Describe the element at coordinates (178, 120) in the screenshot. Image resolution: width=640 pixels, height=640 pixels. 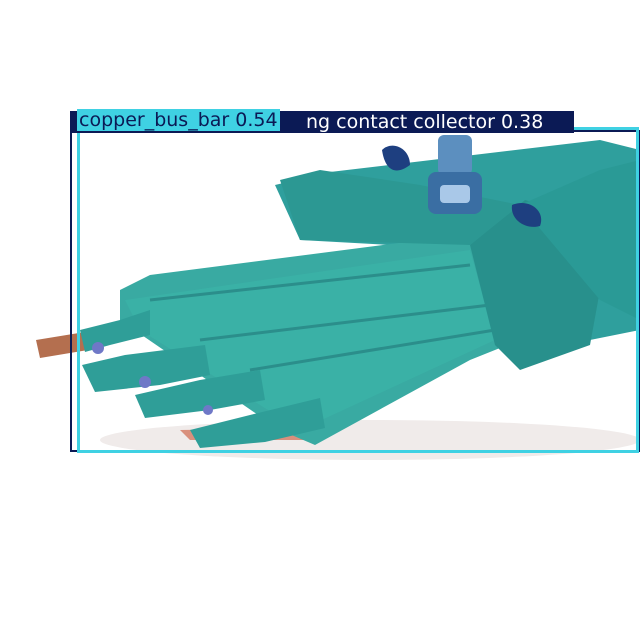
I see `label-copper-bus-bar: copper_bus_bar 0.54` at that location.